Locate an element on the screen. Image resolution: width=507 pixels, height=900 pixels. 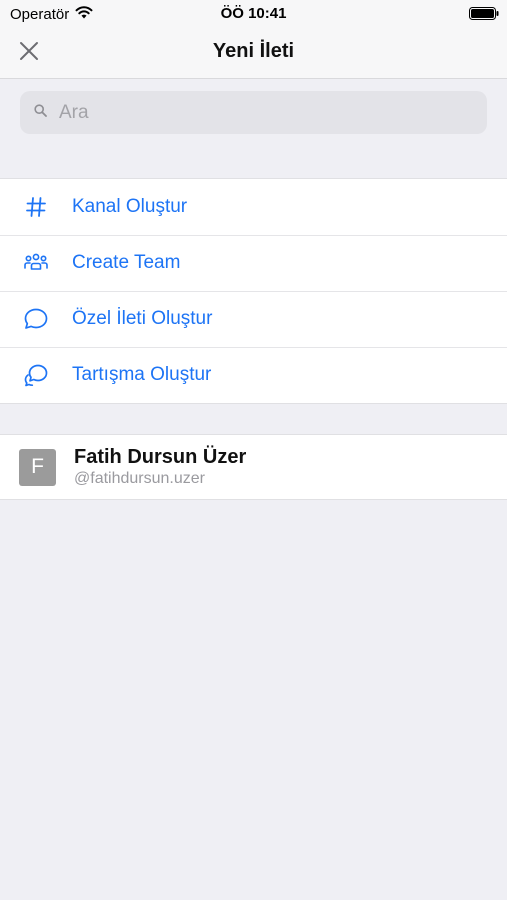
navigation-bar: Yeni İleti is located at coordinates (253, 52).